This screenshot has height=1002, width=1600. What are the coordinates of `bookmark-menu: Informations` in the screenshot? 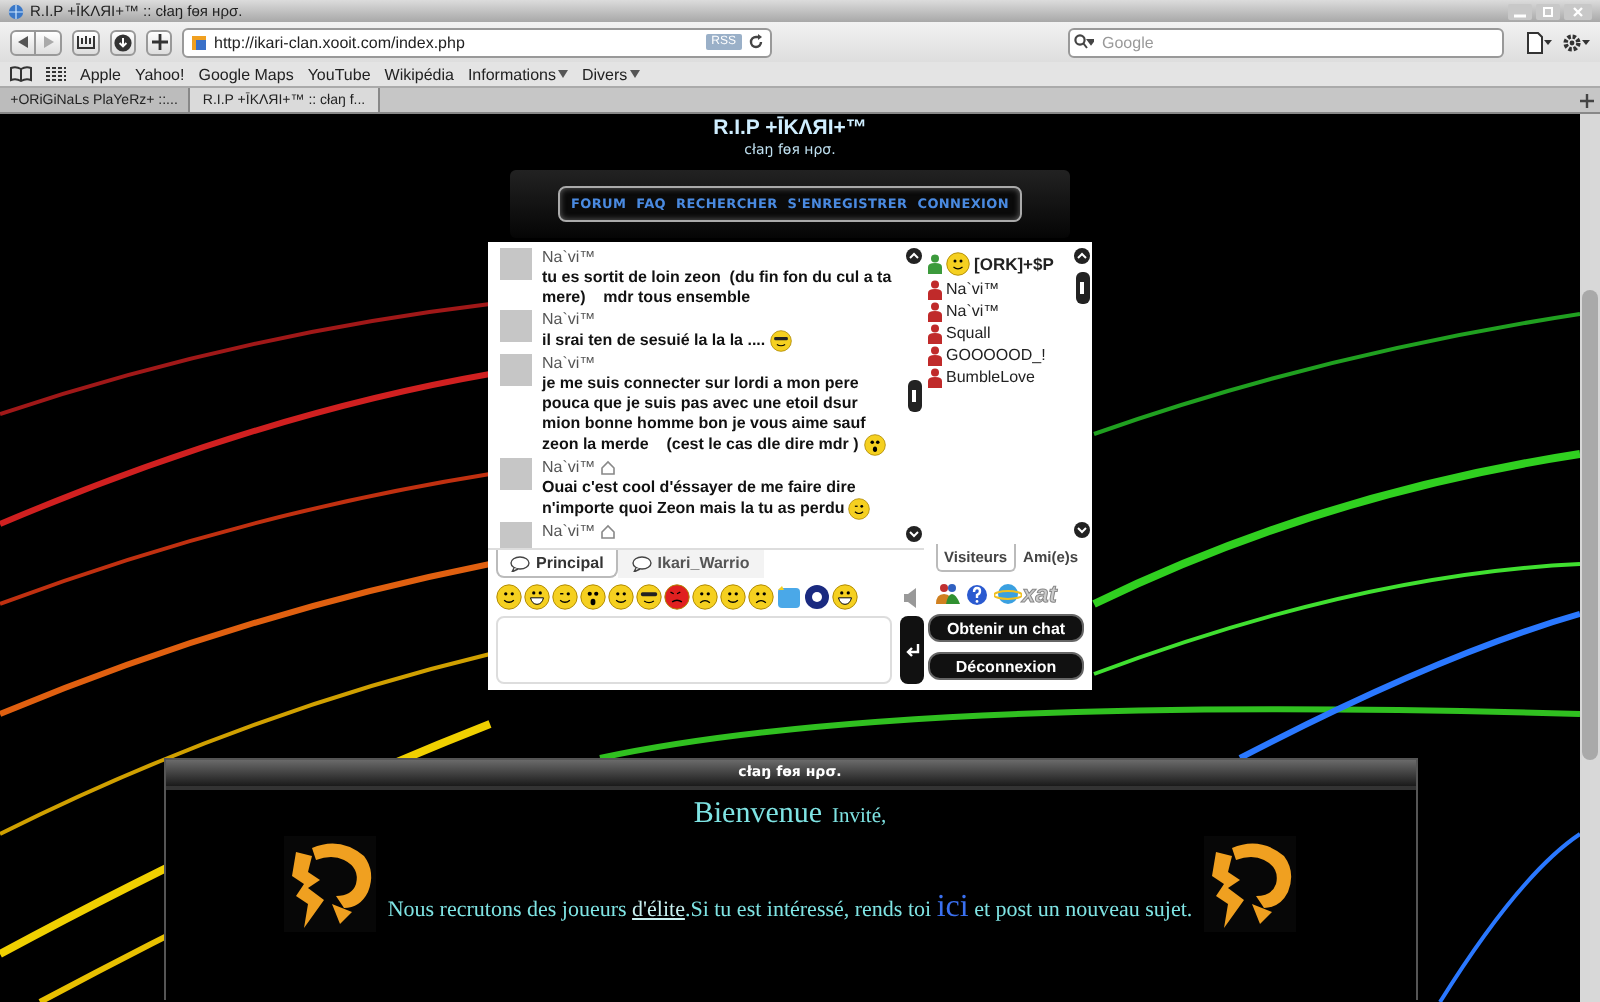 It's located at (517, 74).